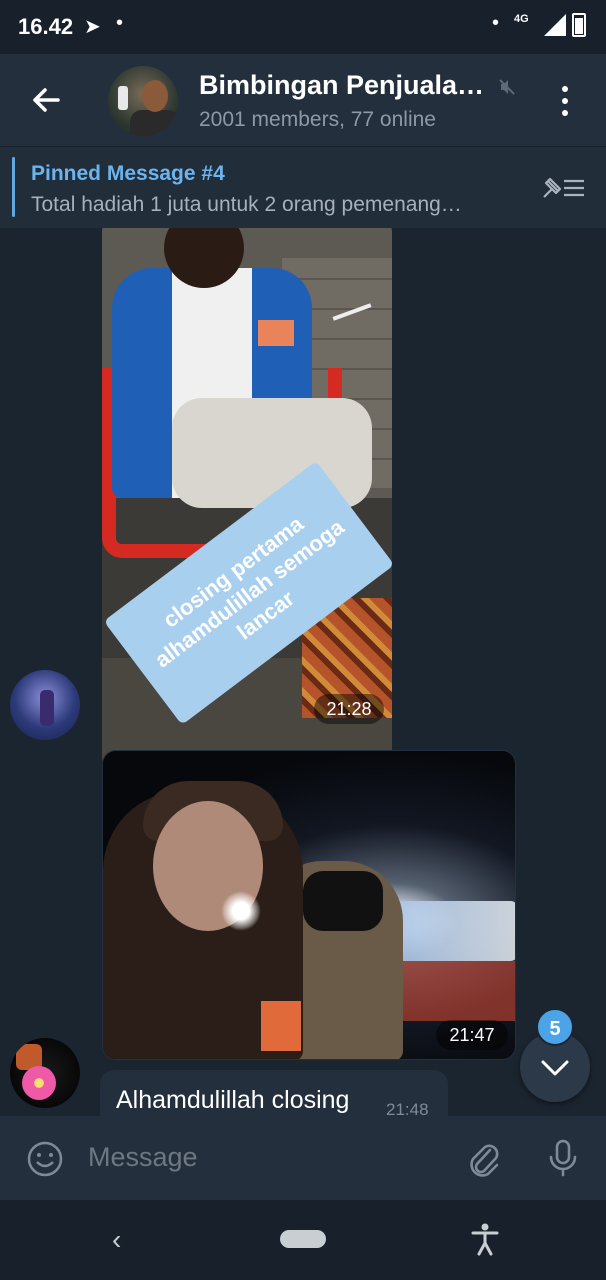 The width and height of the screenshot is (606, 1280). I want to click on more-vertical-icon, so click(566, 101).